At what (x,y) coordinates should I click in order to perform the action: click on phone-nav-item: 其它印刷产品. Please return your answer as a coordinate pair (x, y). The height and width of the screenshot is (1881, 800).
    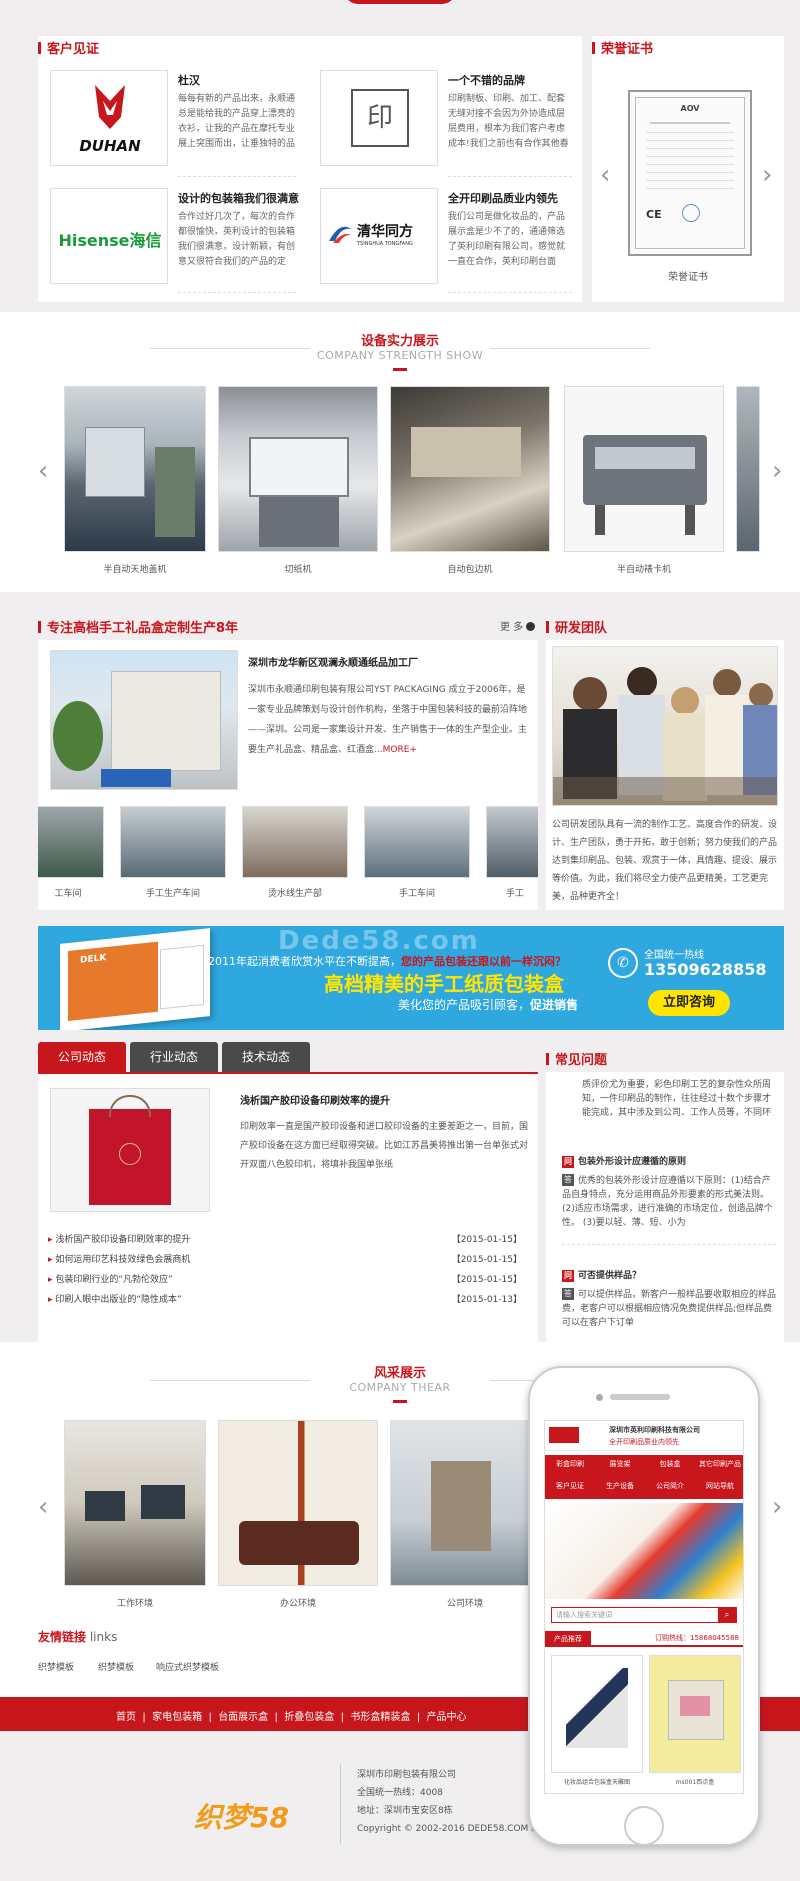
    Looking at the image, I should click on (719, 1464).